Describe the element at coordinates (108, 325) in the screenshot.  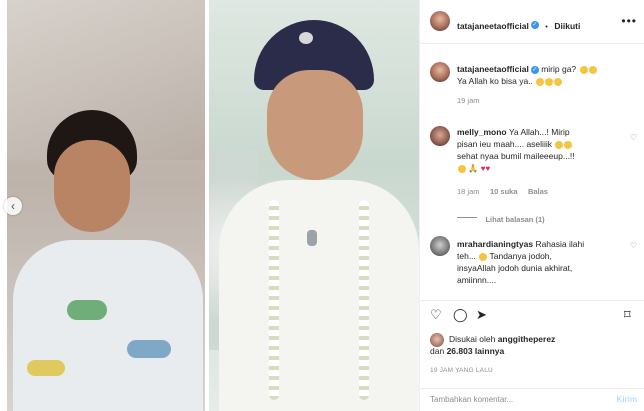
I see `child-shirt` at that location.